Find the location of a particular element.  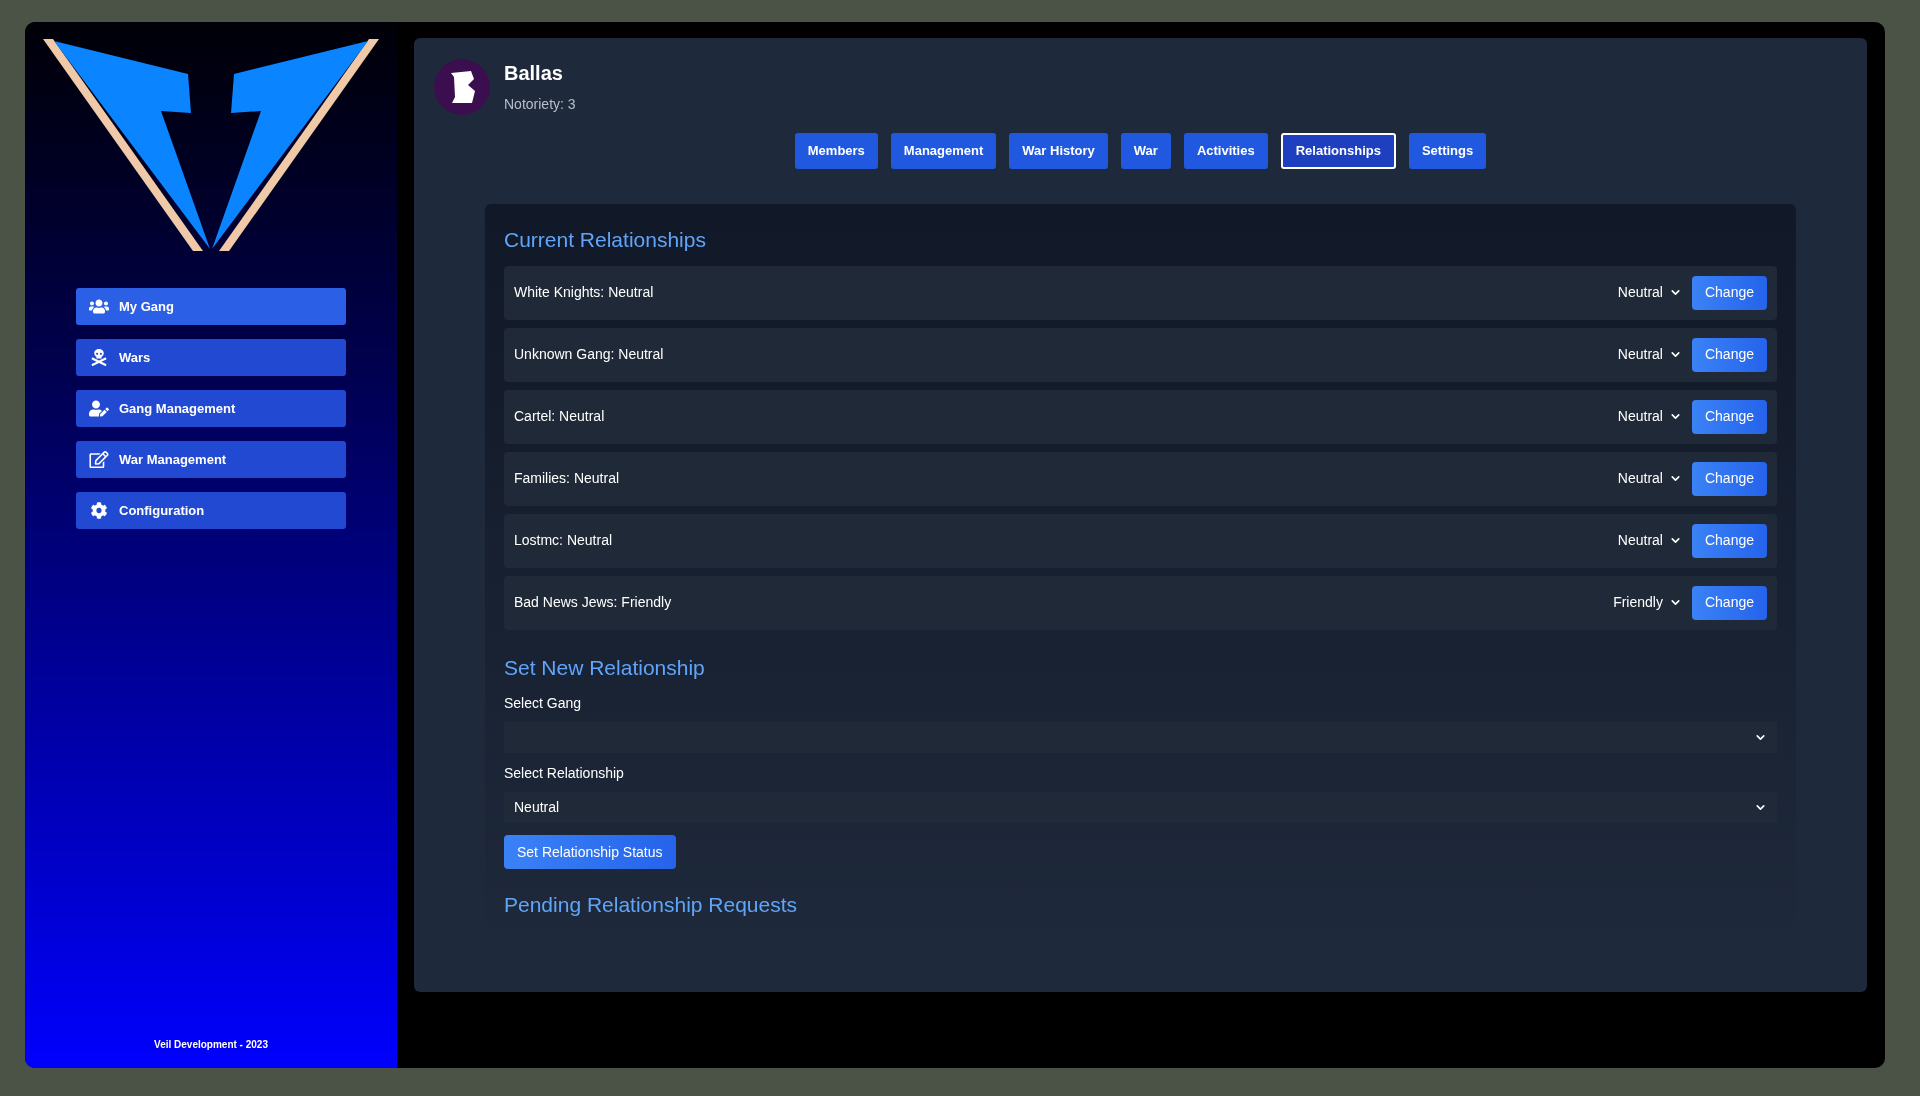

tab: Management is located at coordinates (943, 151).